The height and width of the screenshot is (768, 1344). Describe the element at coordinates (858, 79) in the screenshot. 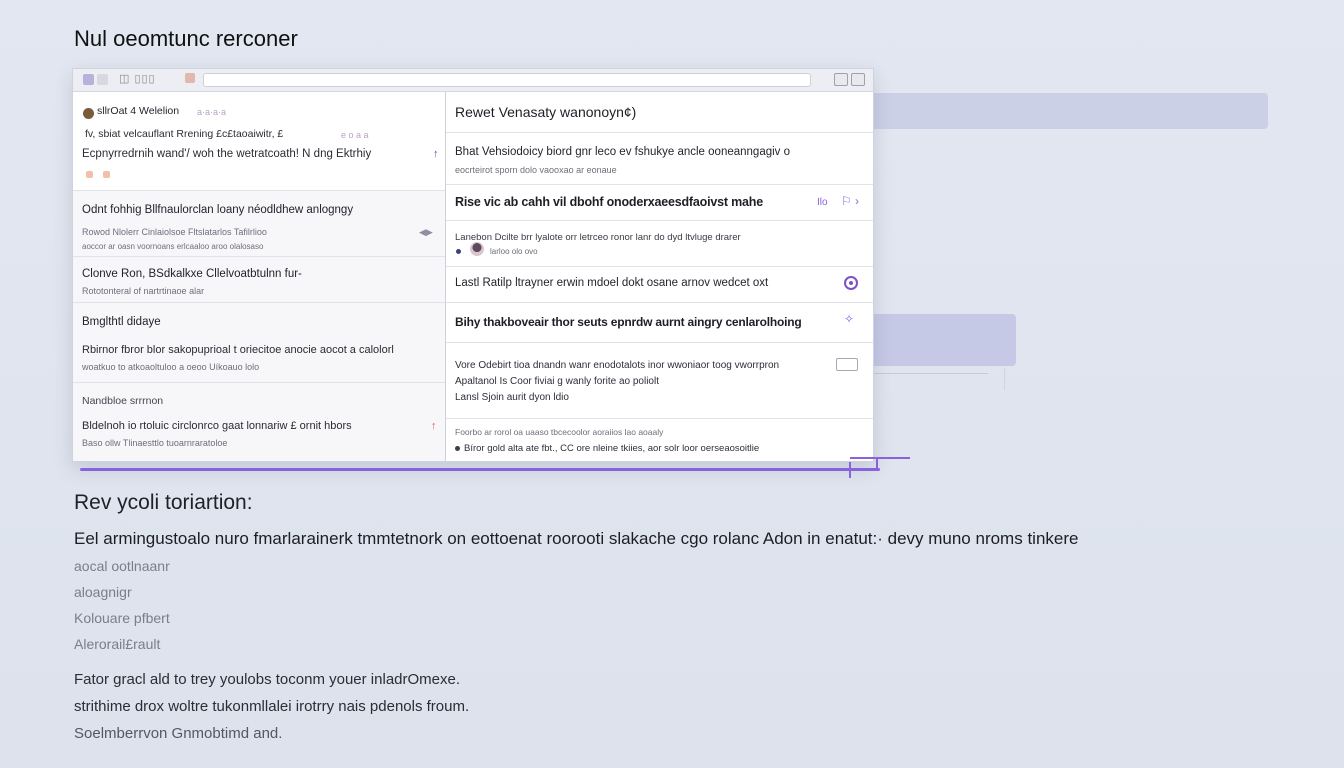

I see `fullscreen-icon` at that location.